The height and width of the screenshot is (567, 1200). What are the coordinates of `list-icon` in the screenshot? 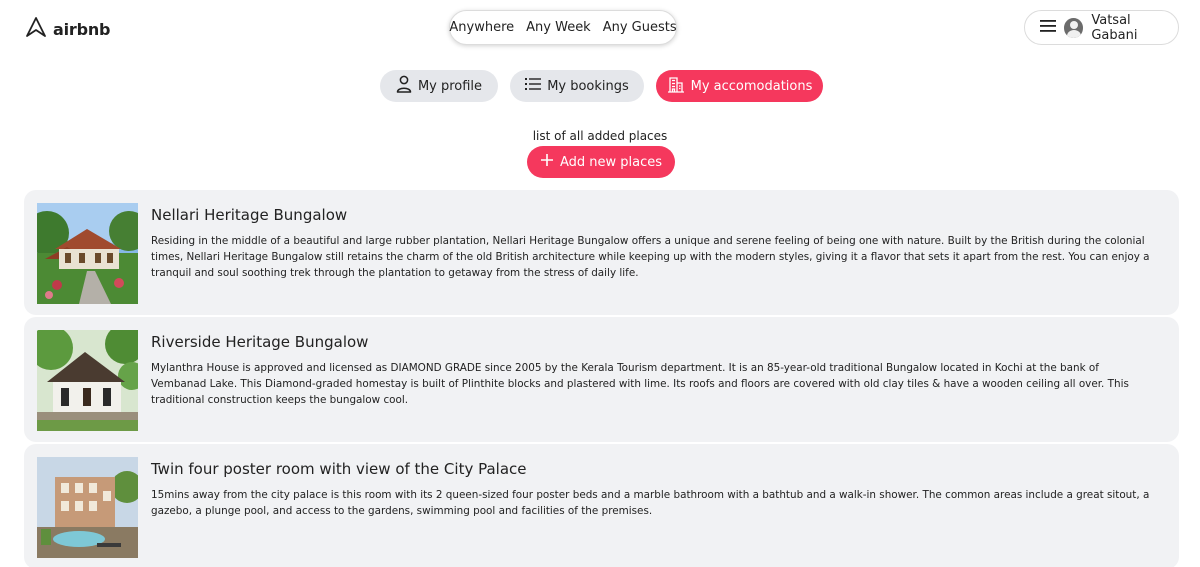 It's located at (533, 86).